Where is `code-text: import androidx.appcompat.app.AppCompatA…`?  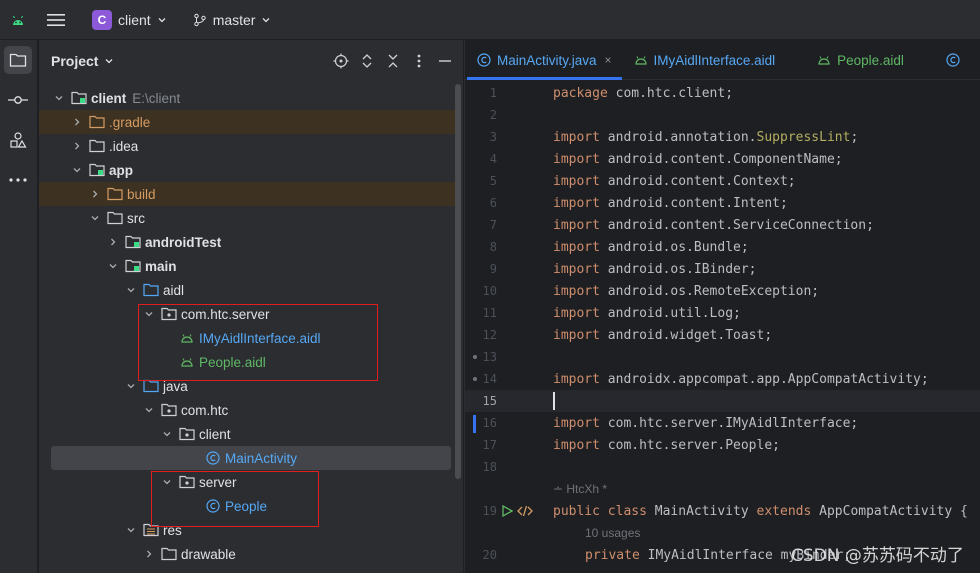 code-text: import androidx.appcompat.app.AppCompatA… is located at coordinates (741, 379).